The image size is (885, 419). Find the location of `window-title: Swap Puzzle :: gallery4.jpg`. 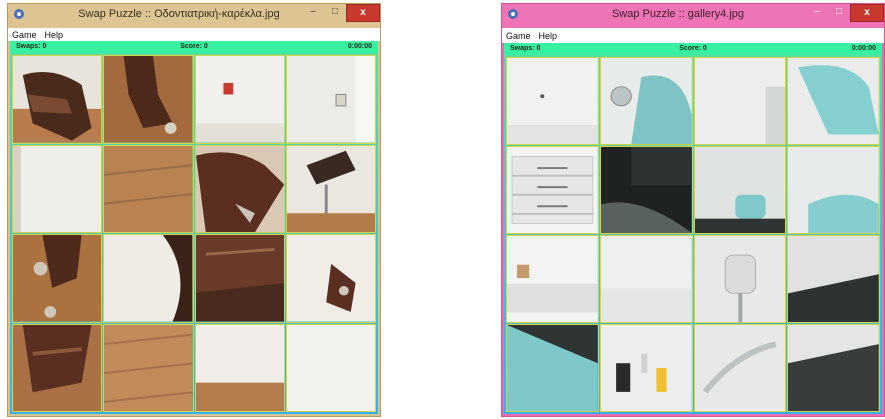

window-title: Swap Puzzle :: gallery4.jpg is located at coordinates (678, 14).